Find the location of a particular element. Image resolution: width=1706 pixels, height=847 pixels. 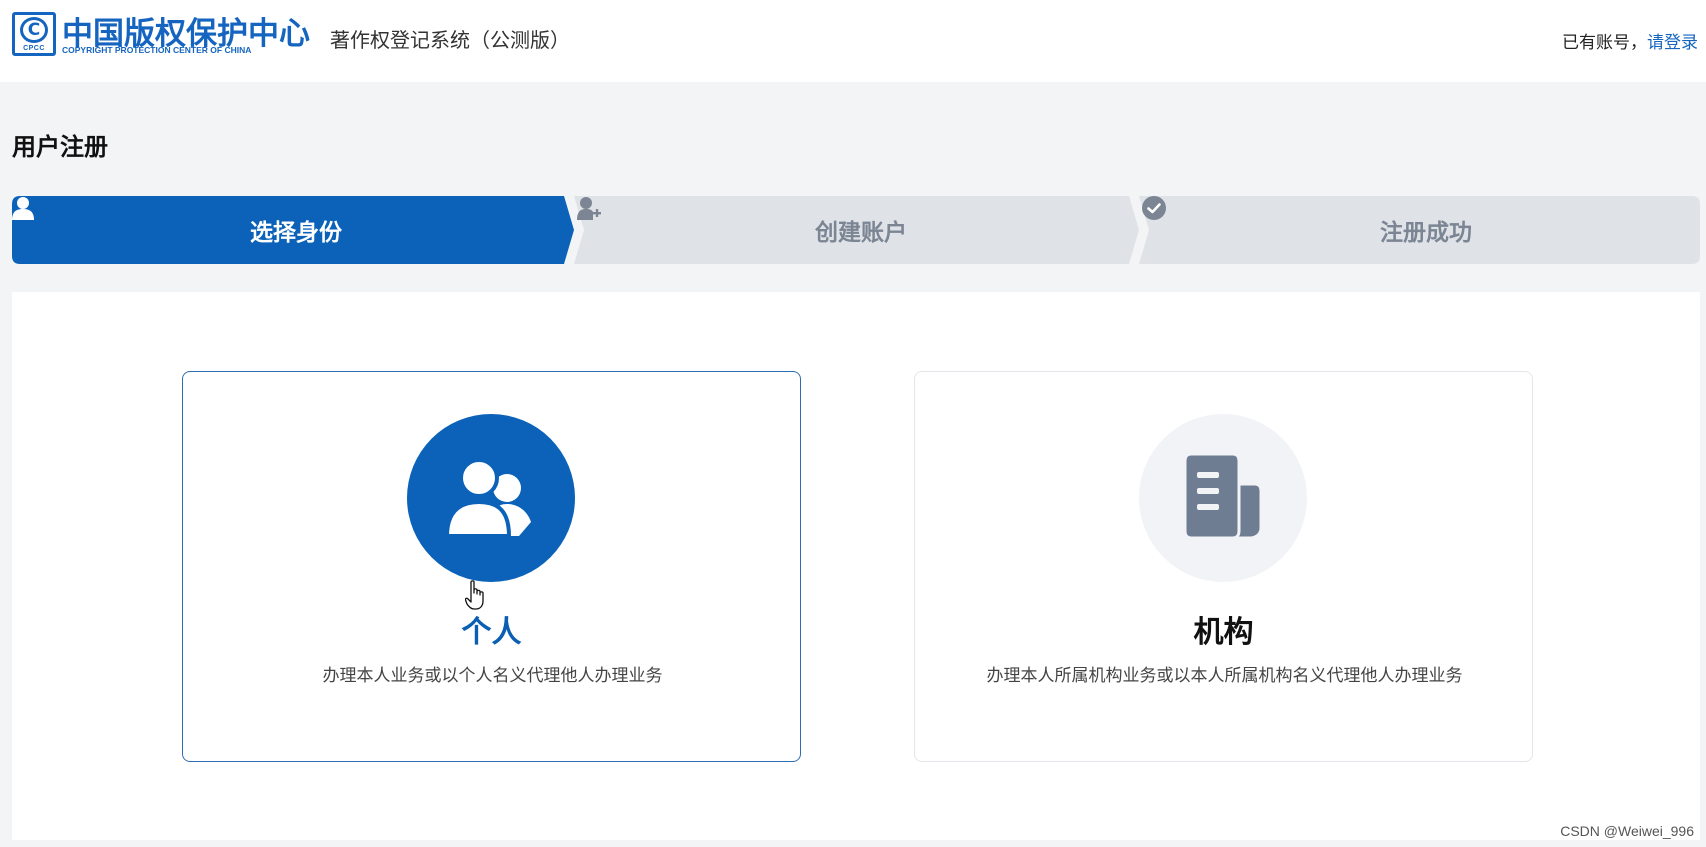

identity-name: 机构 is located at coordinates (1223, 632).